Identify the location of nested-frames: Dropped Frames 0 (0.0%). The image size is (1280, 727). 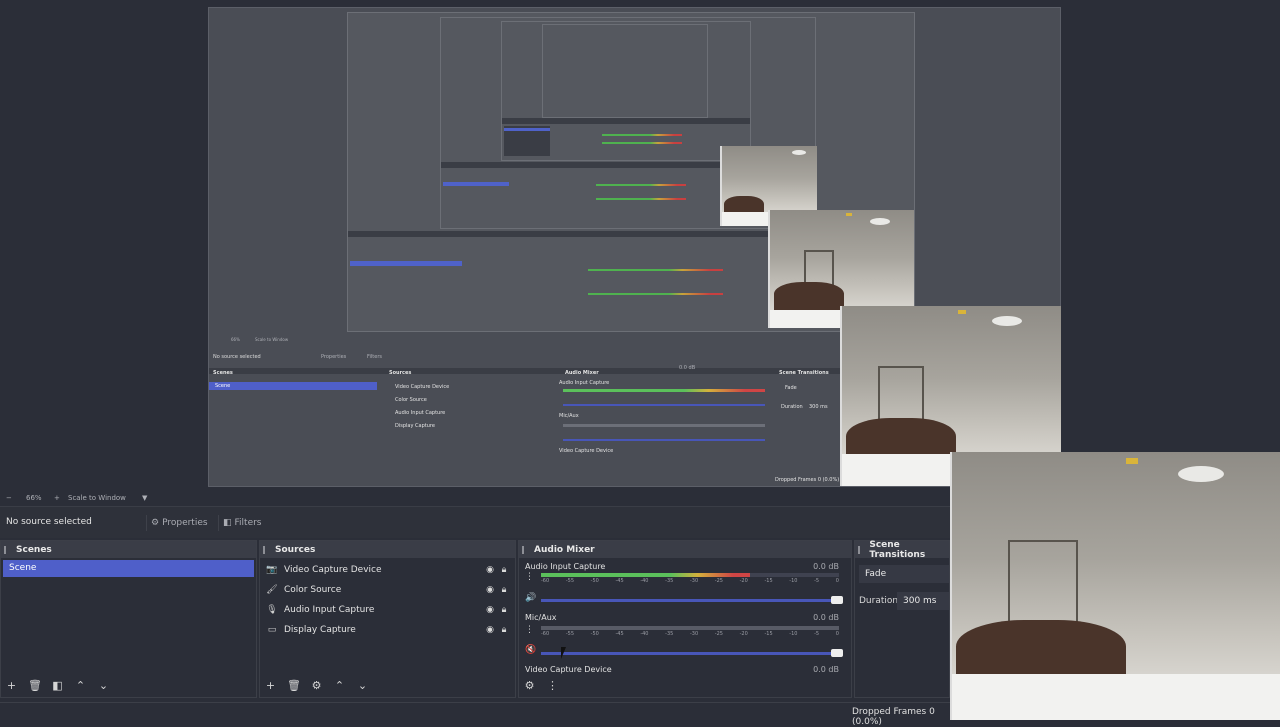
(807, 480).